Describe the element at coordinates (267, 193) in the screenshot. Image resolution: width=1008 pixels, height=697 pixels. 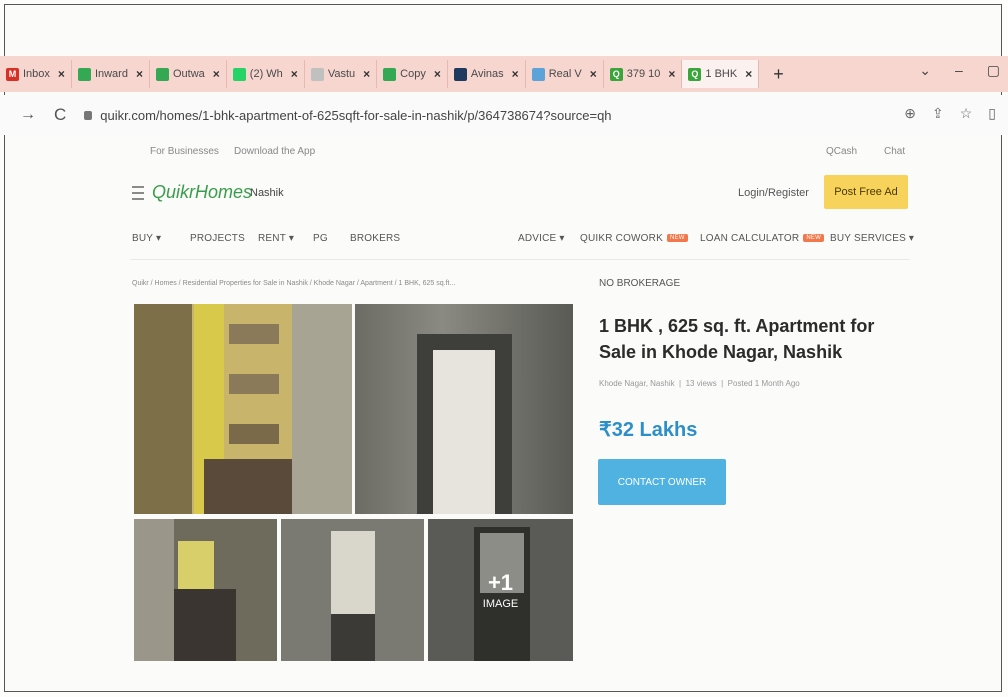
I see `city-selector: Nashik` at that location.